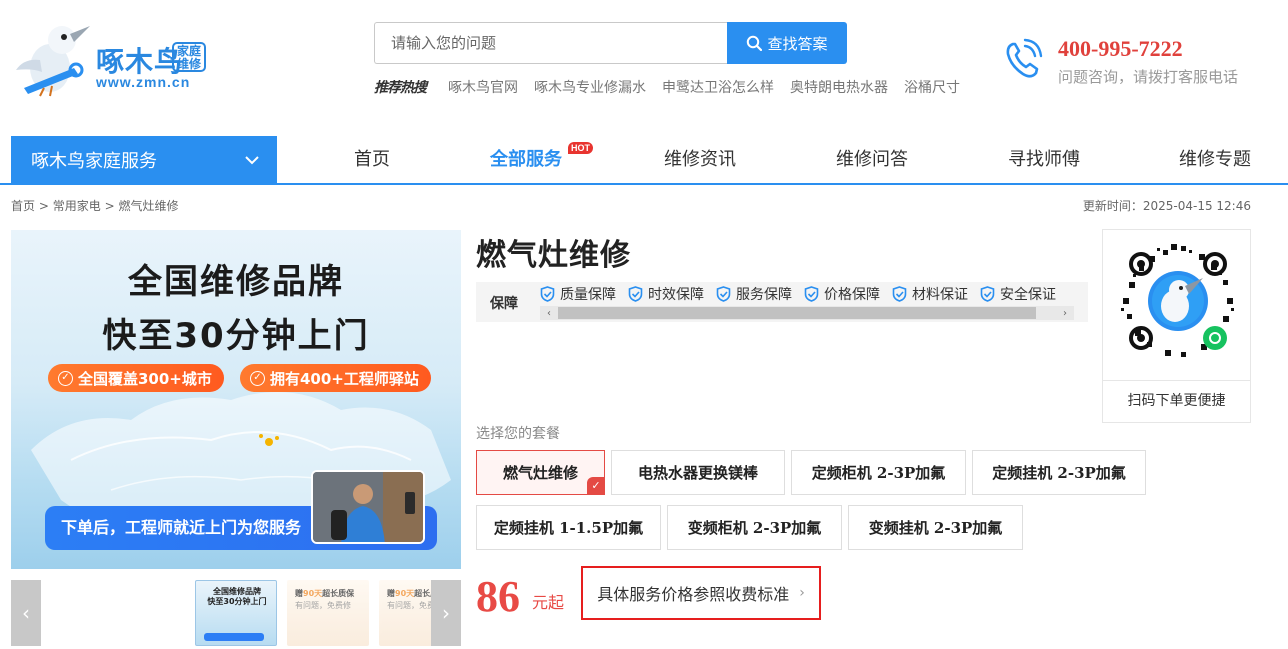  I want to click on package-option-label: 变频挂机 2-3P加氟, so click(935, 528).